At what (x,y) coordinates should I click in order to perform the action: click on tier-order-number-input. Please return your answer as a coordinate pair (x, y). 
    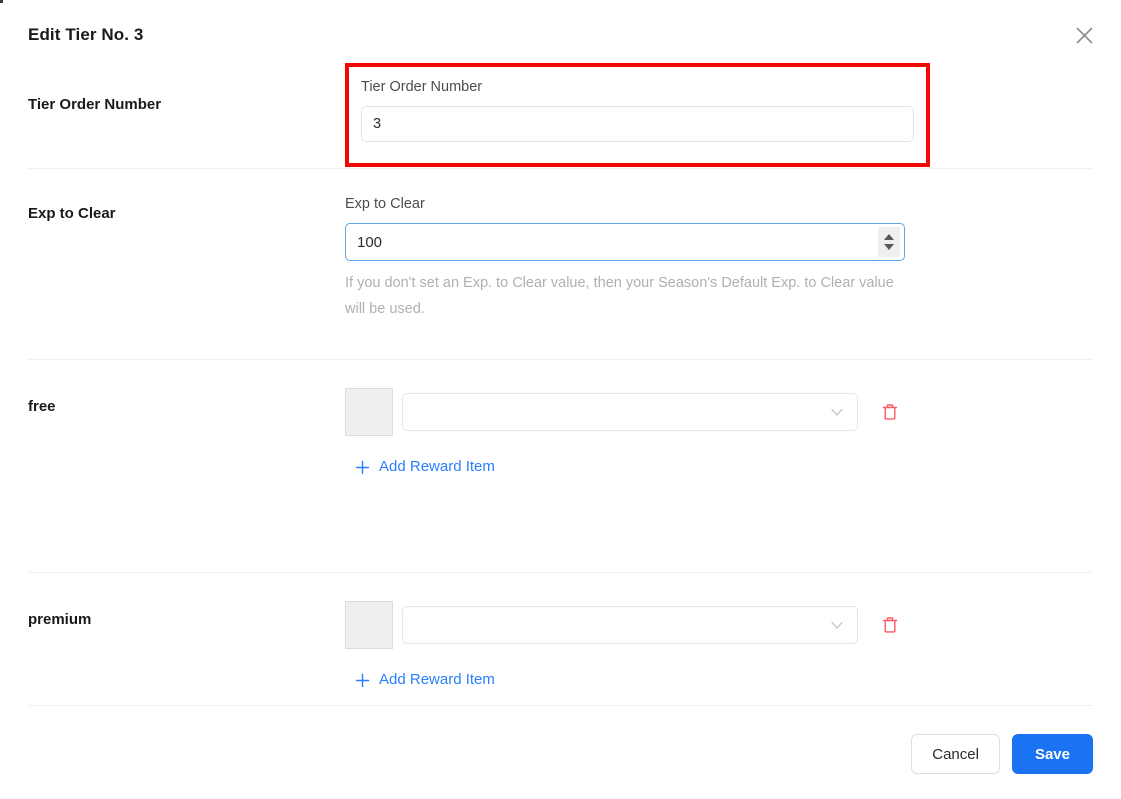
    Looking at the image, I should click on (637, 124).